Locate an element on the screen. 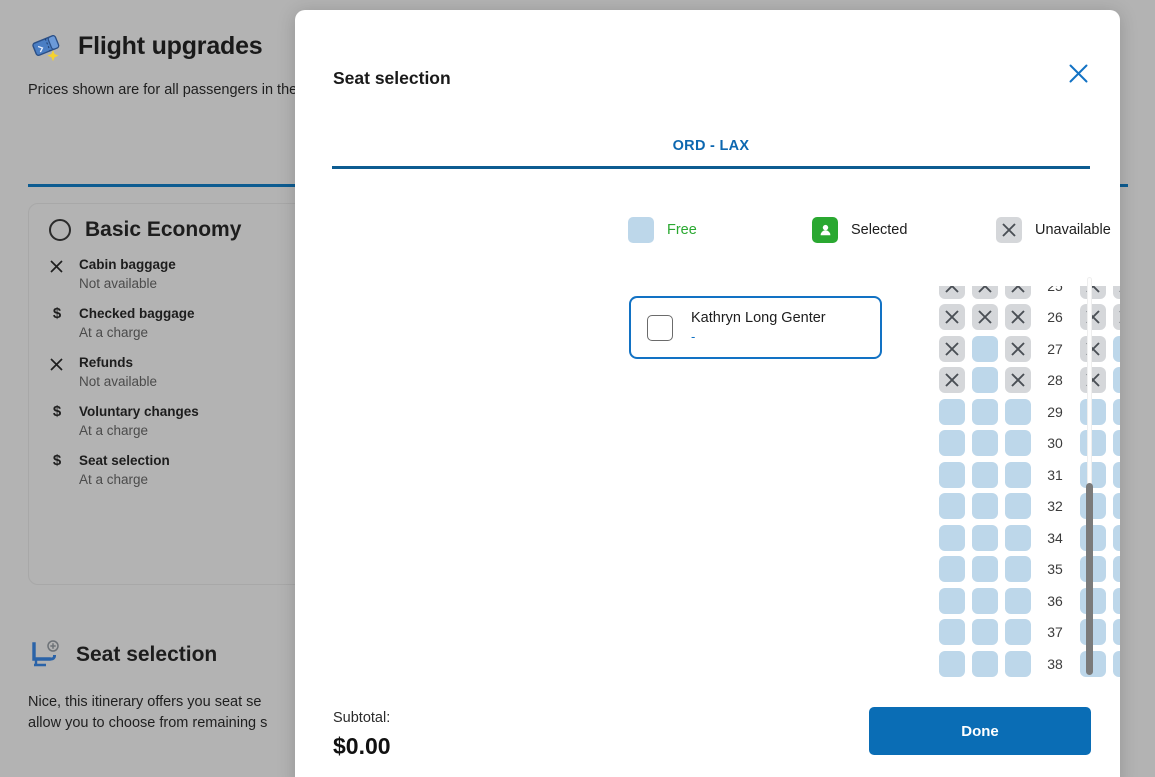  passenger-name: Kathryn Long Genter is located at coordinates (758, 318).